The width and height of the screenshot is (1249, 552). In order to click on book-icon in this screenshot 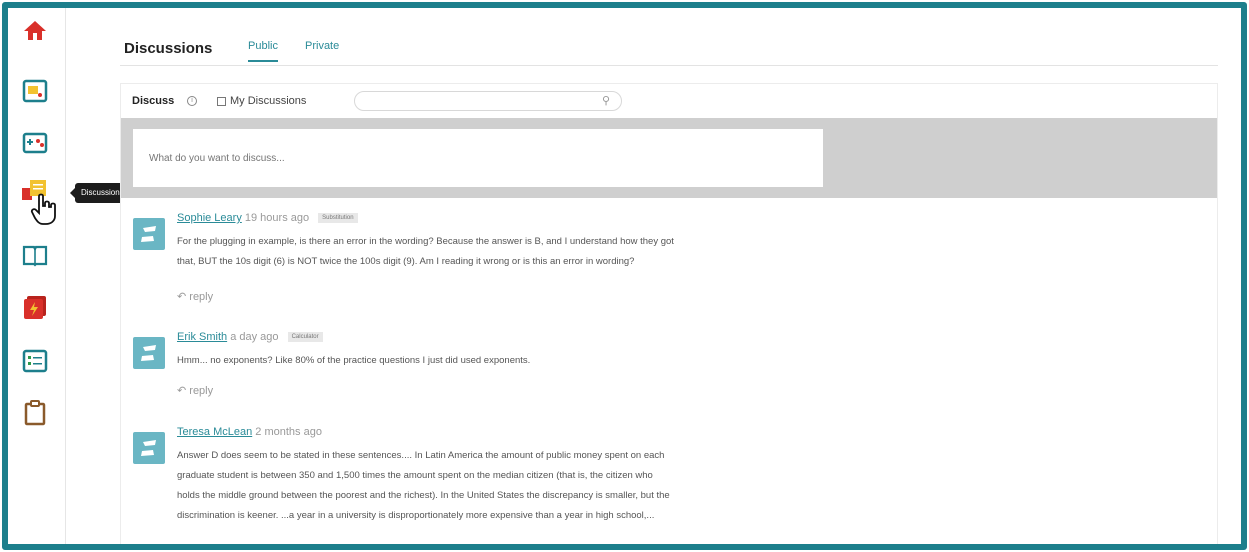, I will do `click(35, 255)`.